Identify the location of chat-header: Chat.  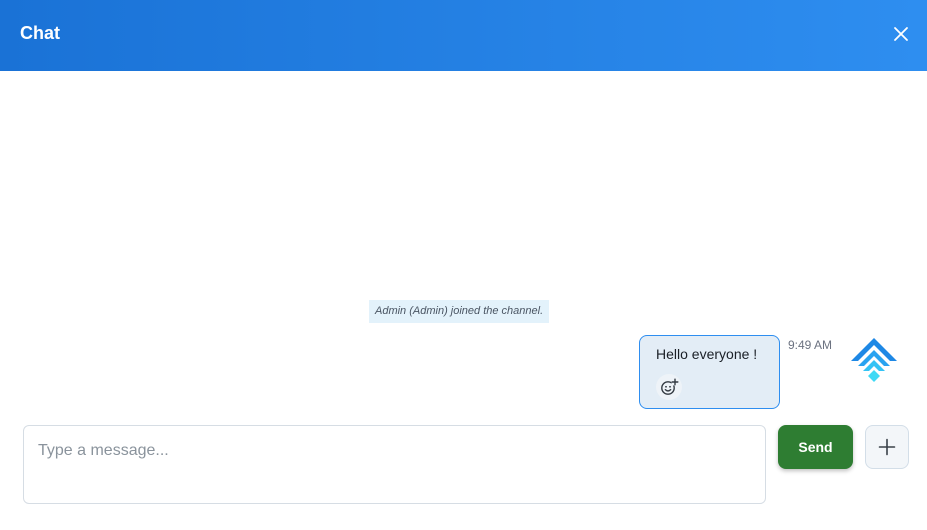
(463, 35).